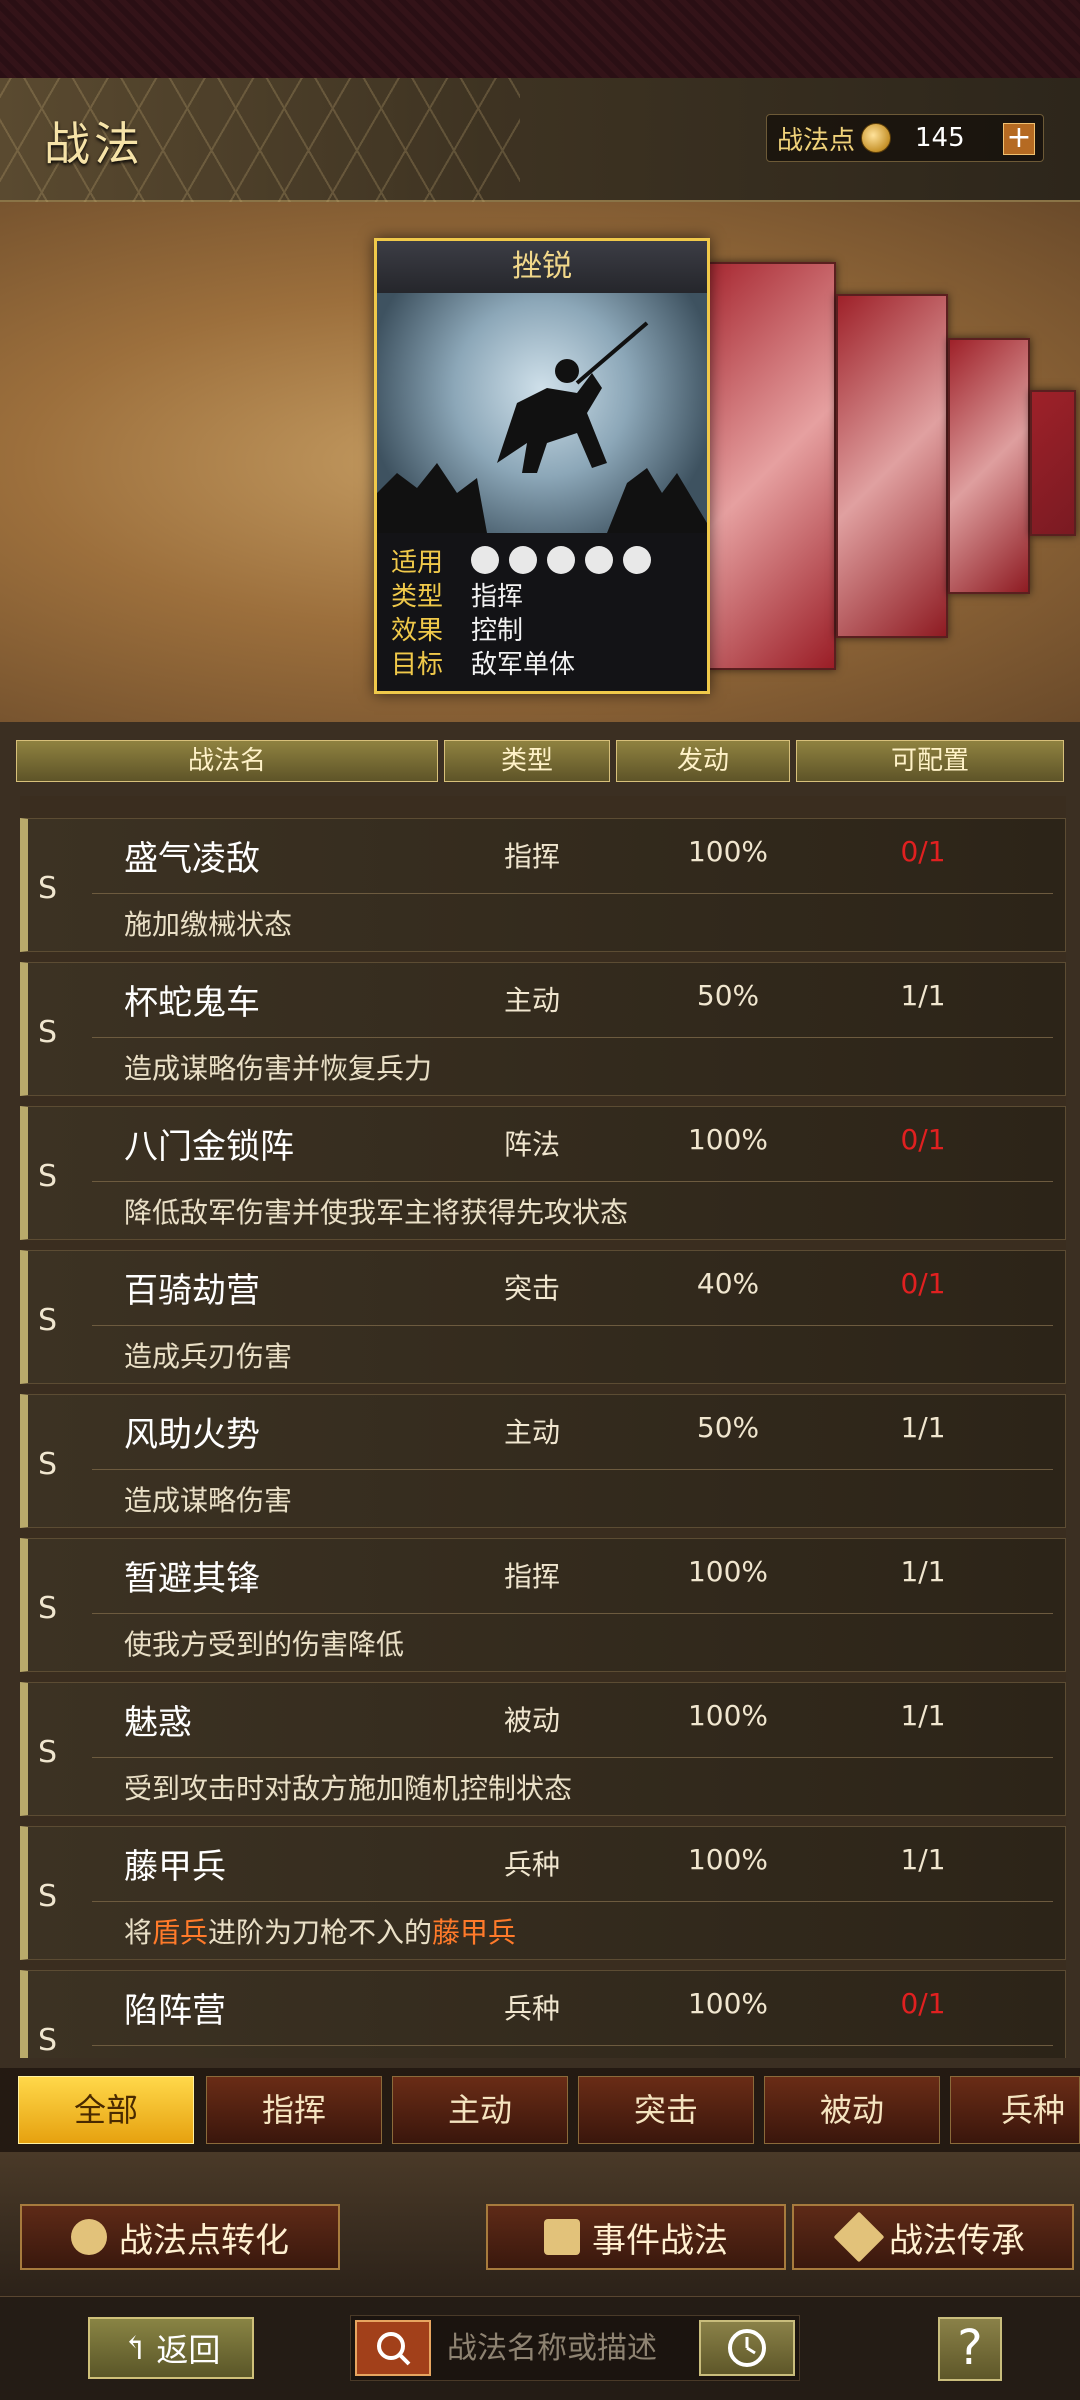 This screenshot has width=1080, height=2400. What do you see at coordinates (1019, 139) in the screenshot?
I see `add-points-button: +` at bounding box center [1019, 139].